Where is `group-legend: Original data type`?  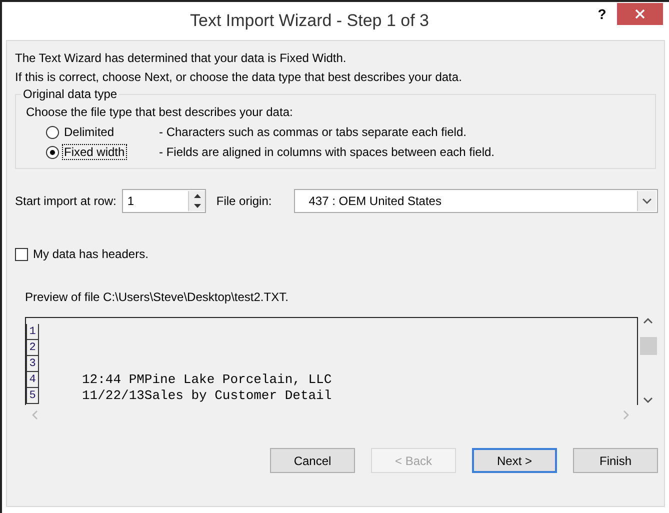
group-legend: Original data type is located at coordinates (70, 94).